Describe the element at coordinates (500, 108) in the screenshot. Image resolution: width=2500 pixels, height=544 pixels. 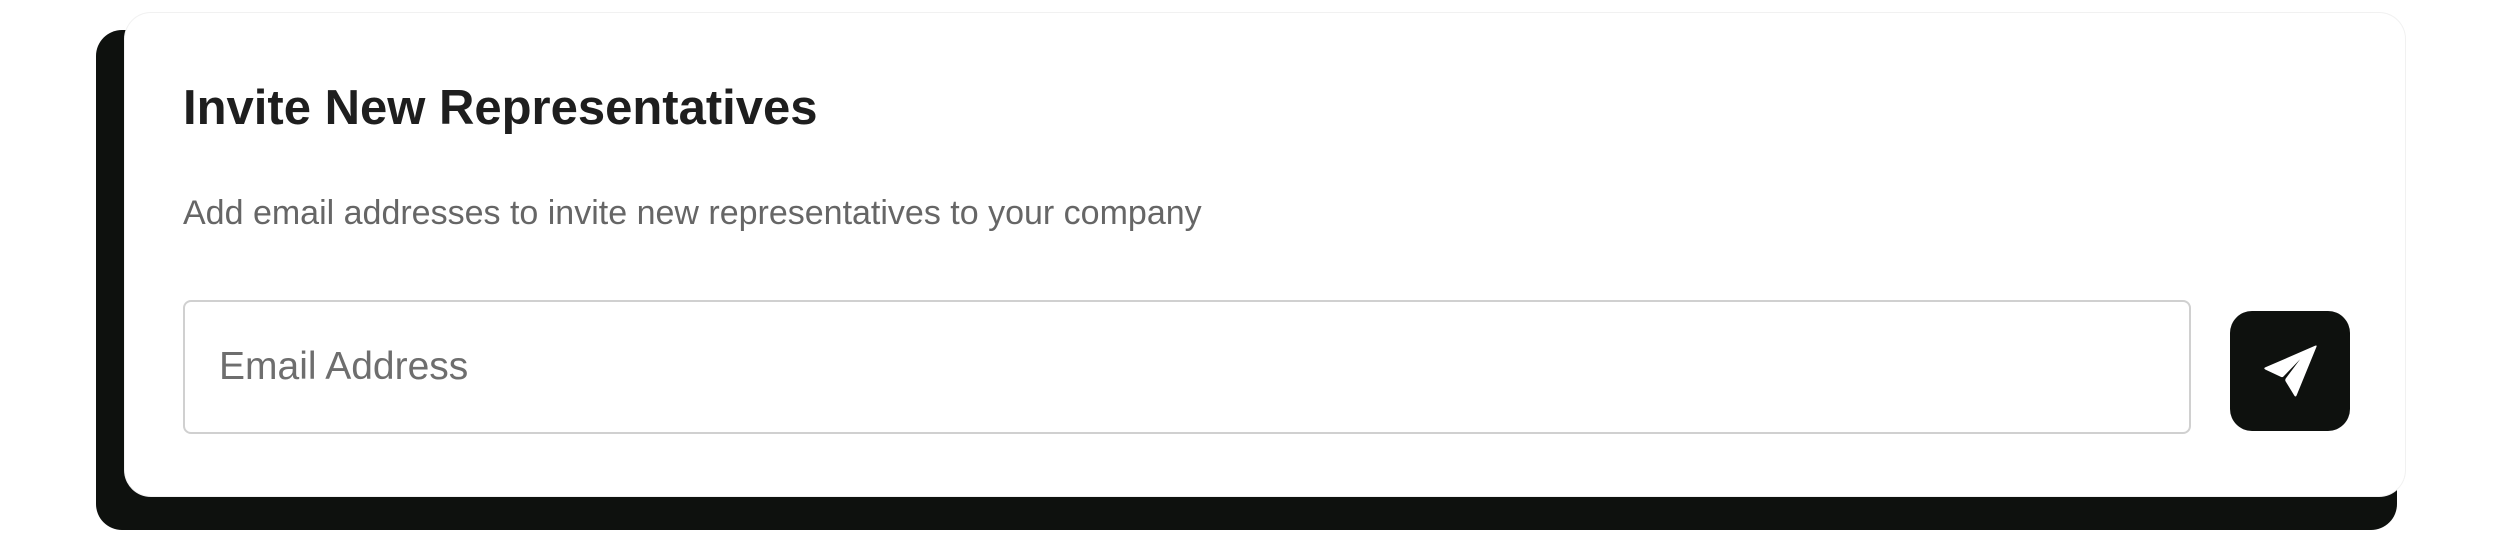
I see `card-title: Invite New Representatives` at that location.